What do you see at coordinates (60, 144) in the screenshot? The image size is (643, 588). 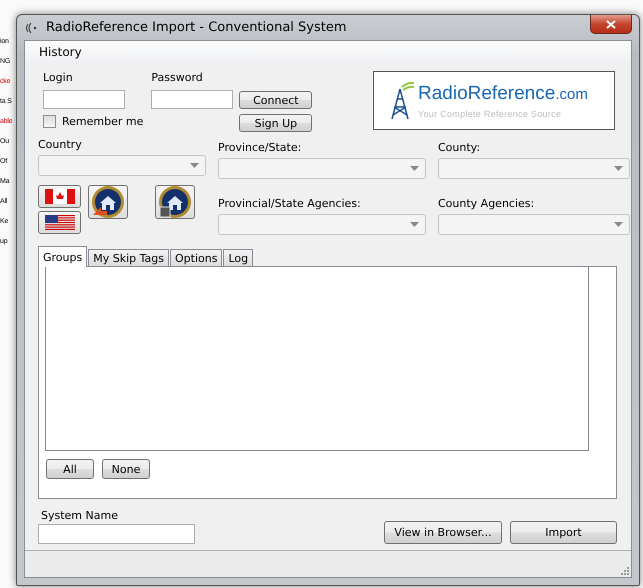 I see `country-label: Country` at bounding box center [60, 144].